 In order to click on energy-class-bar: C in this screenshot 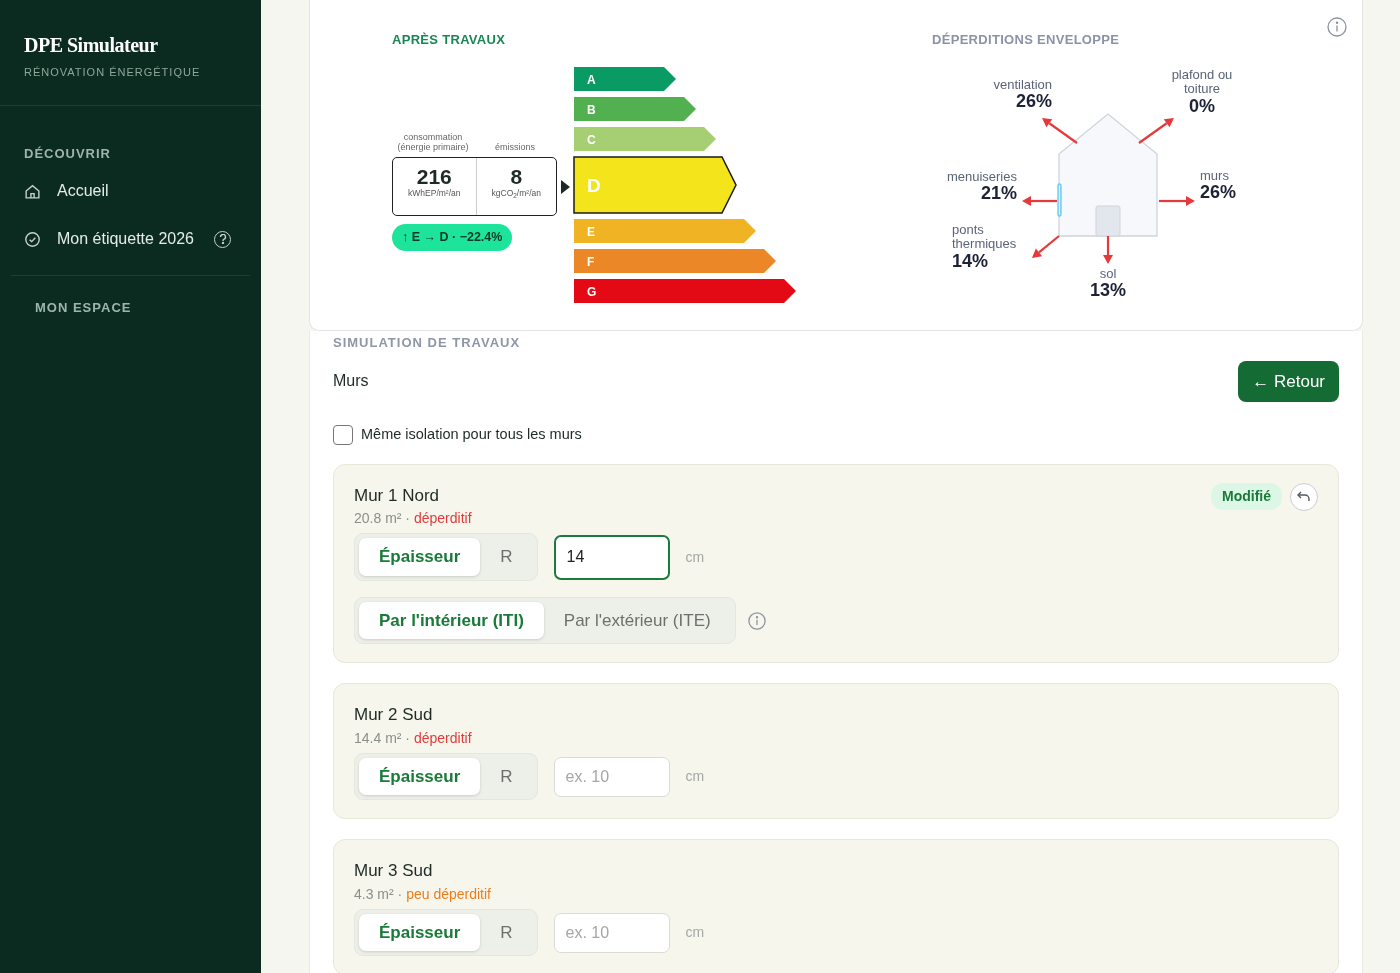, I will do `click(645, 138)`.